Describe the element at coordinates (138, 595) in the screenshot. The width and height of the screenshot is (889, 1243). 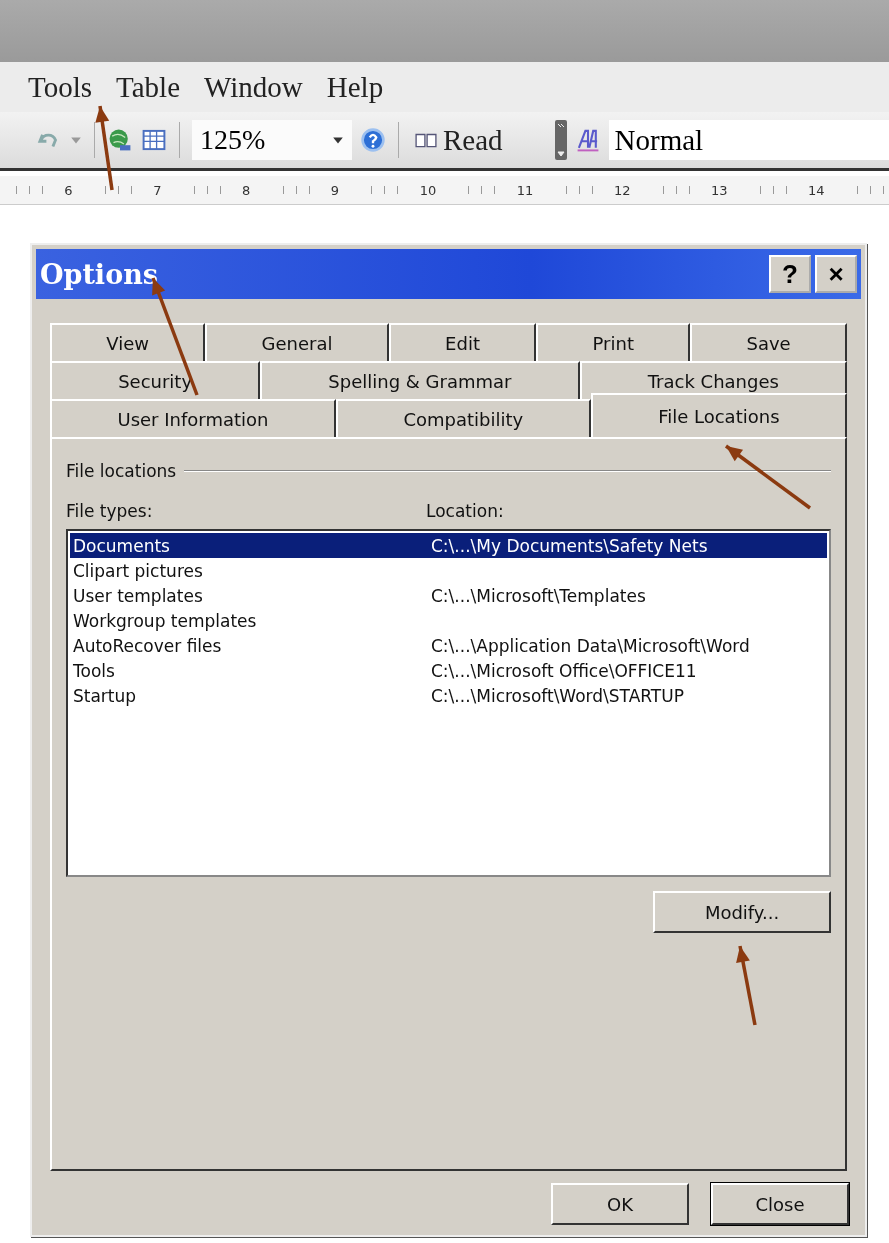
I see `file-type: User templates` at that location.